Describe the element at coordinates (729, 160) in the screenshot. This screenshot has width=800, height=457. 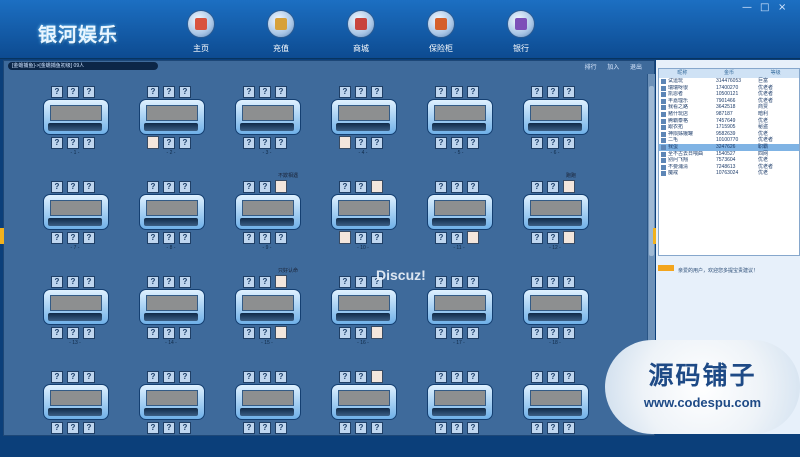
I see `user-row: 别问飞翔 7573604 优老` at that location.